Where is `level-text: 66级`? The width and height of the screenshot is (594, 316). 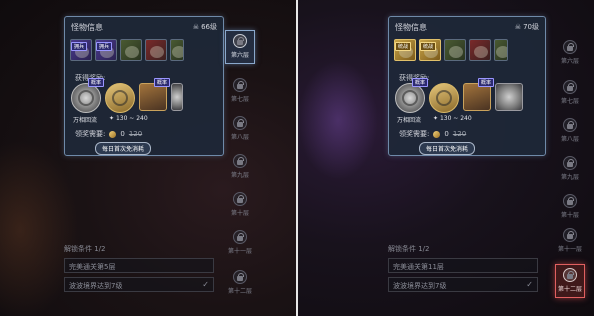
level-text: 66级 is located at coordinates (209, 27).